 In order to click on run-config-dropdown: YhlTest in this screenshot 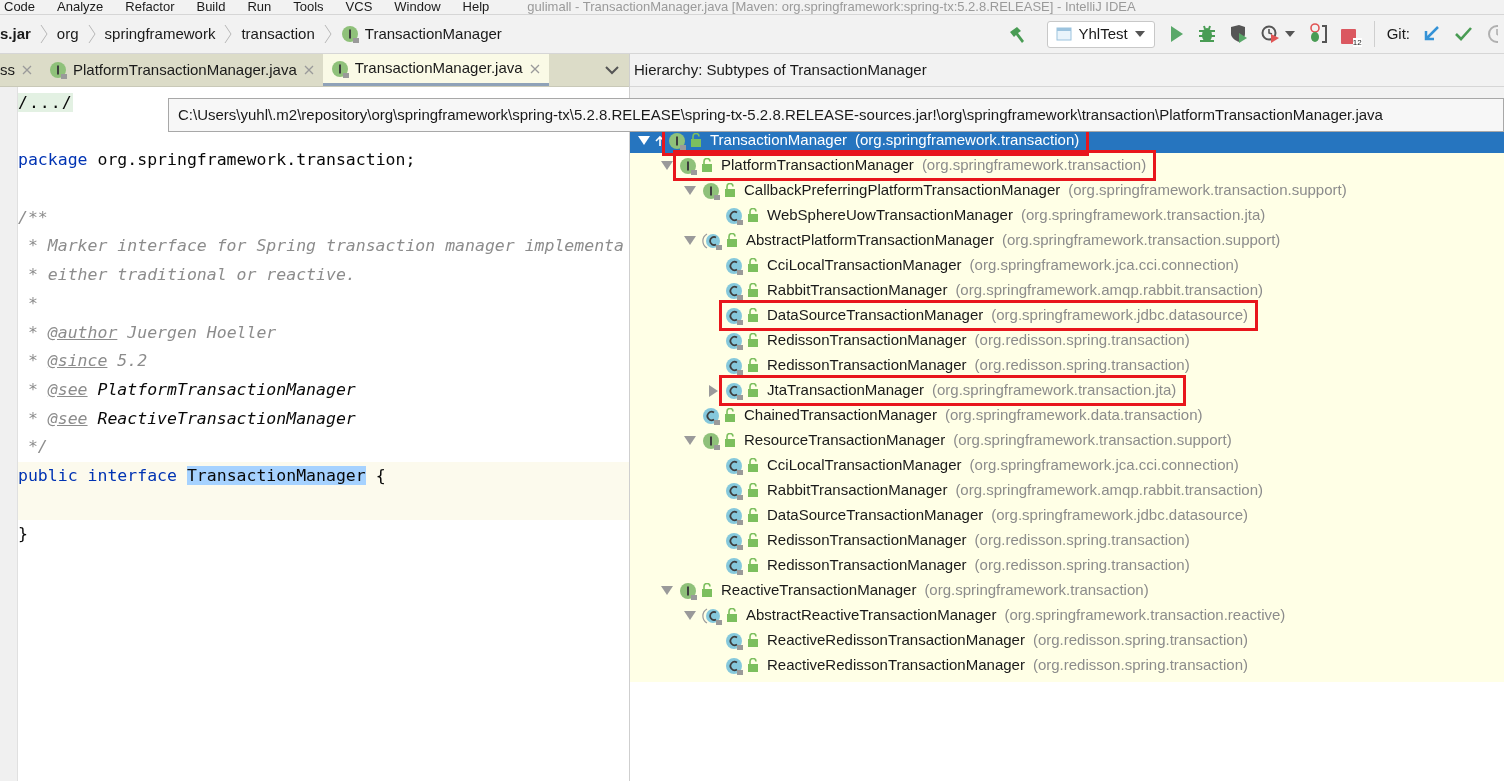, I will do `click(1101, 34)`.